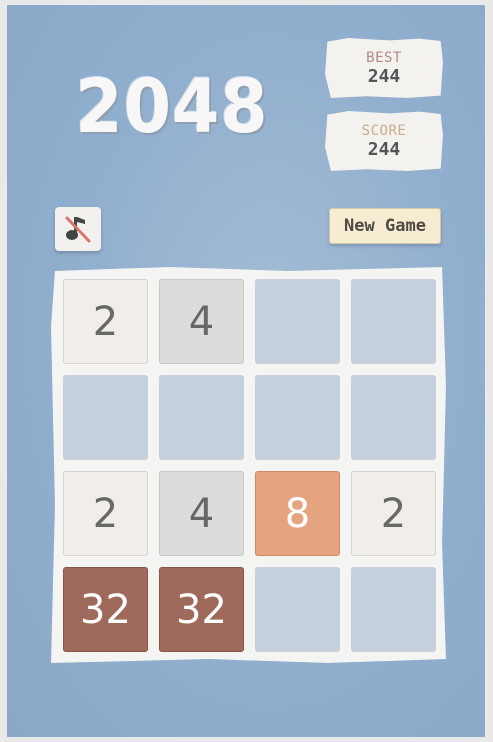  Describe the element at coordinates (172, 107) in the screenshot. I see `game-logo: 2048` at that location.